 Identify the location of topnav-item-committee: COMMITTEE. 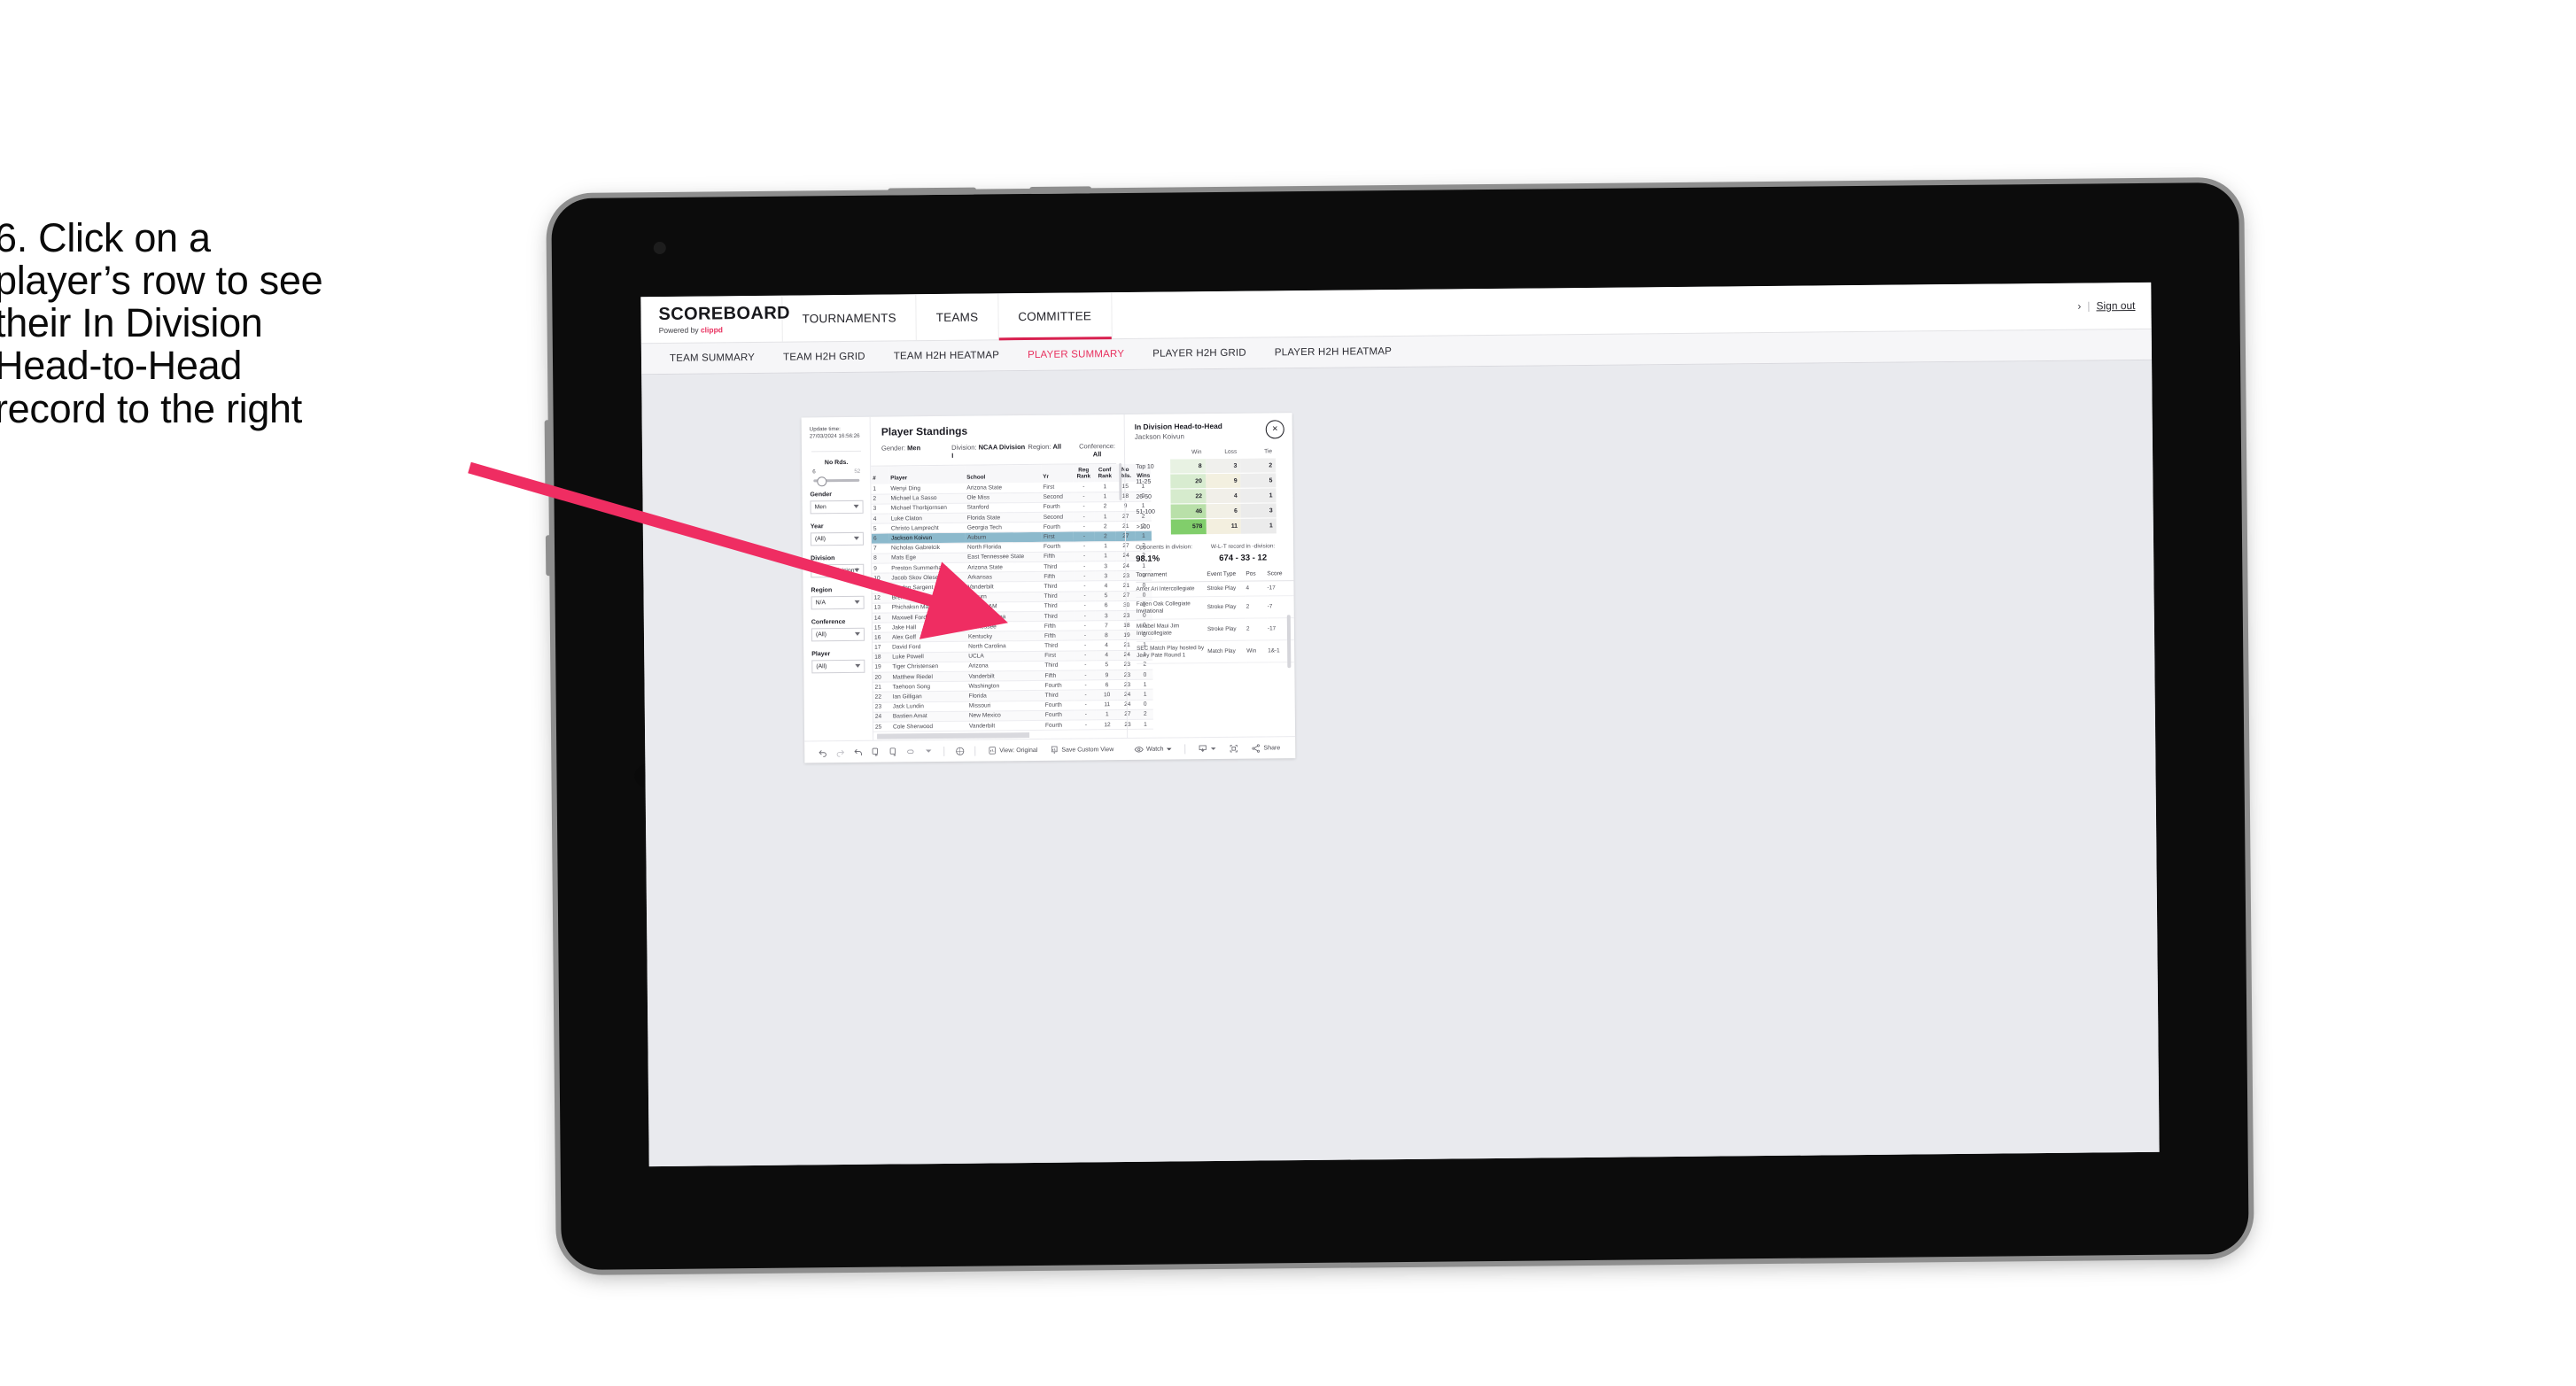
(1055, 316).